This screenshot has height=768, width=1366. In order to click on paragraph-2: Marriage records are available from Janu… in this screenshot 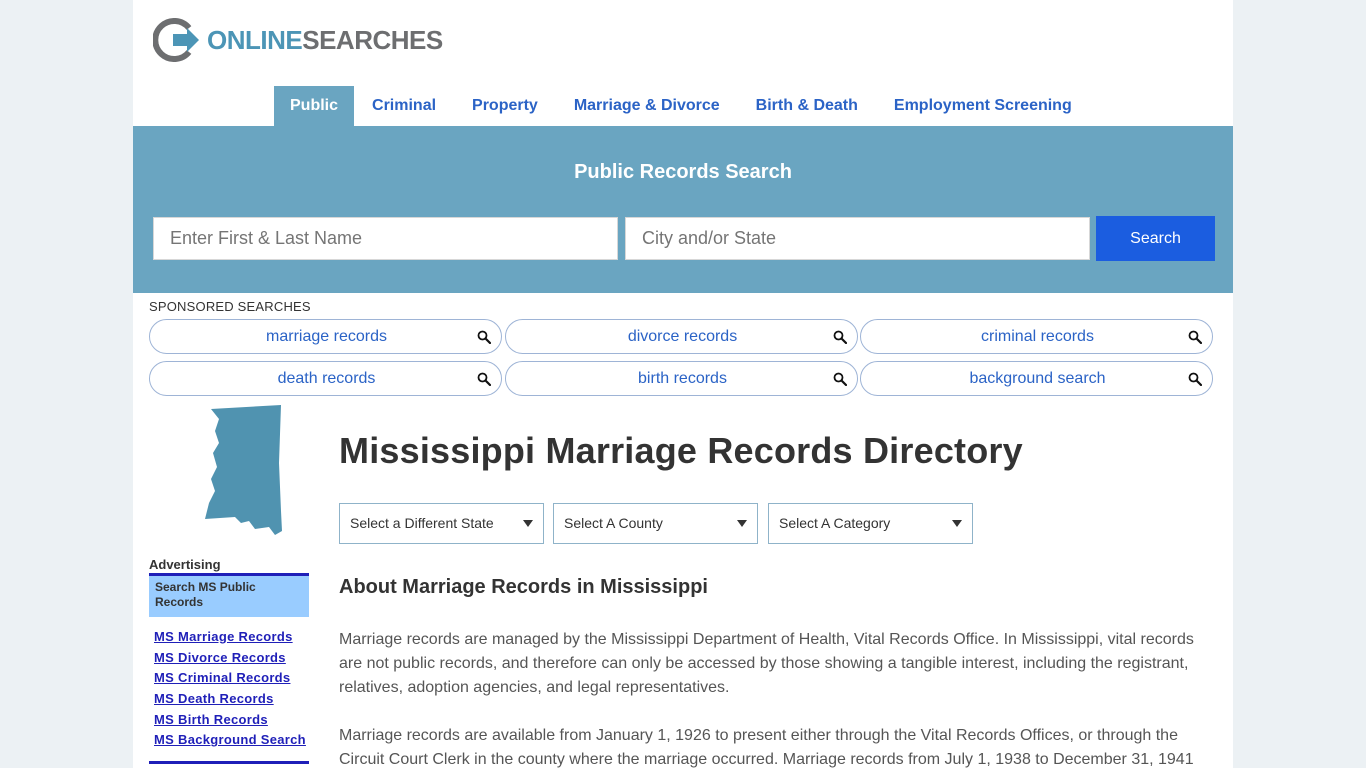, I will do `click(766, 747)`.